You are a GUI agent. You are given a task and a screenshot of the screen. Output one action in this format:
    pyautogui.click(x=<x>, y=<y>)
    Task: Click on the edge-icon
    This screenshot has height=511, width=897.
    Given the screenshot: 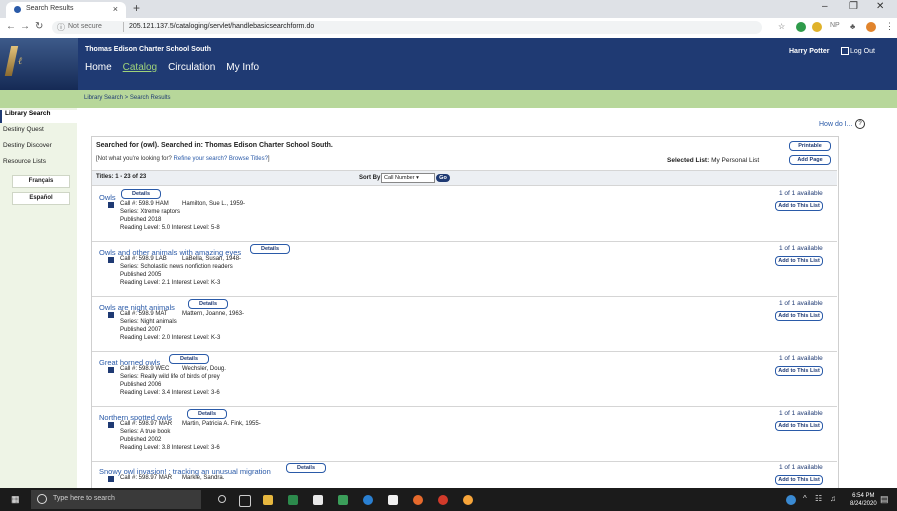 What is the action you would take?
    pyautogui.click(x=368, y=500)
    